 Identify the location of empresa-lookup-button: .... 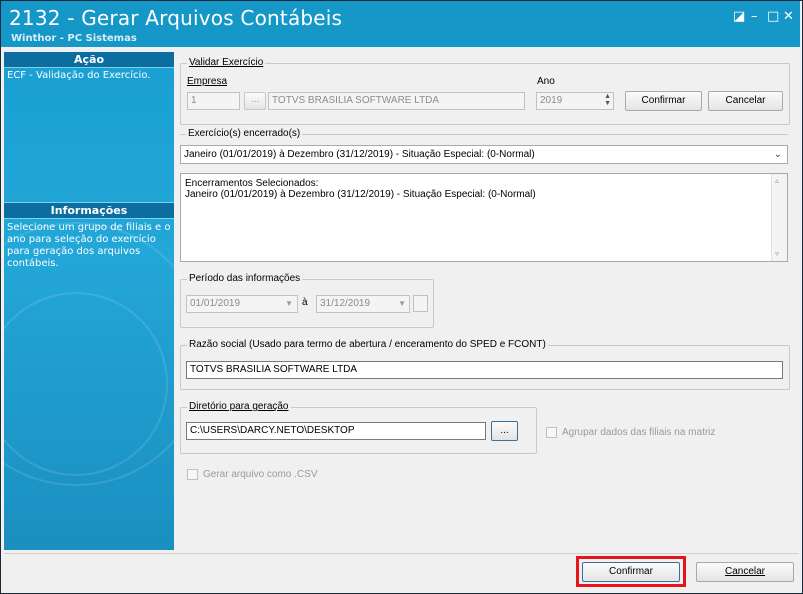
(255, 101).